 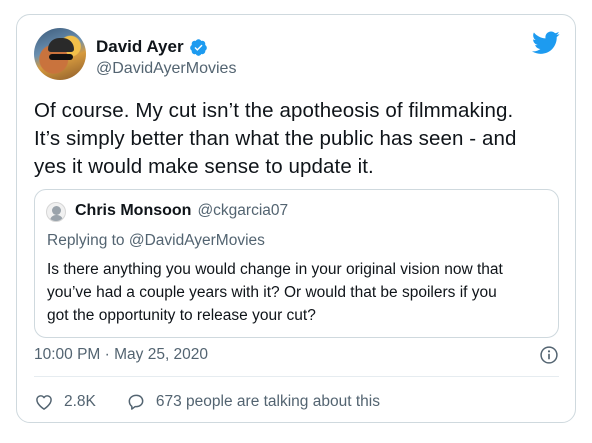 I want to click on quoted-author-avatar, so click(x=56, y=212).